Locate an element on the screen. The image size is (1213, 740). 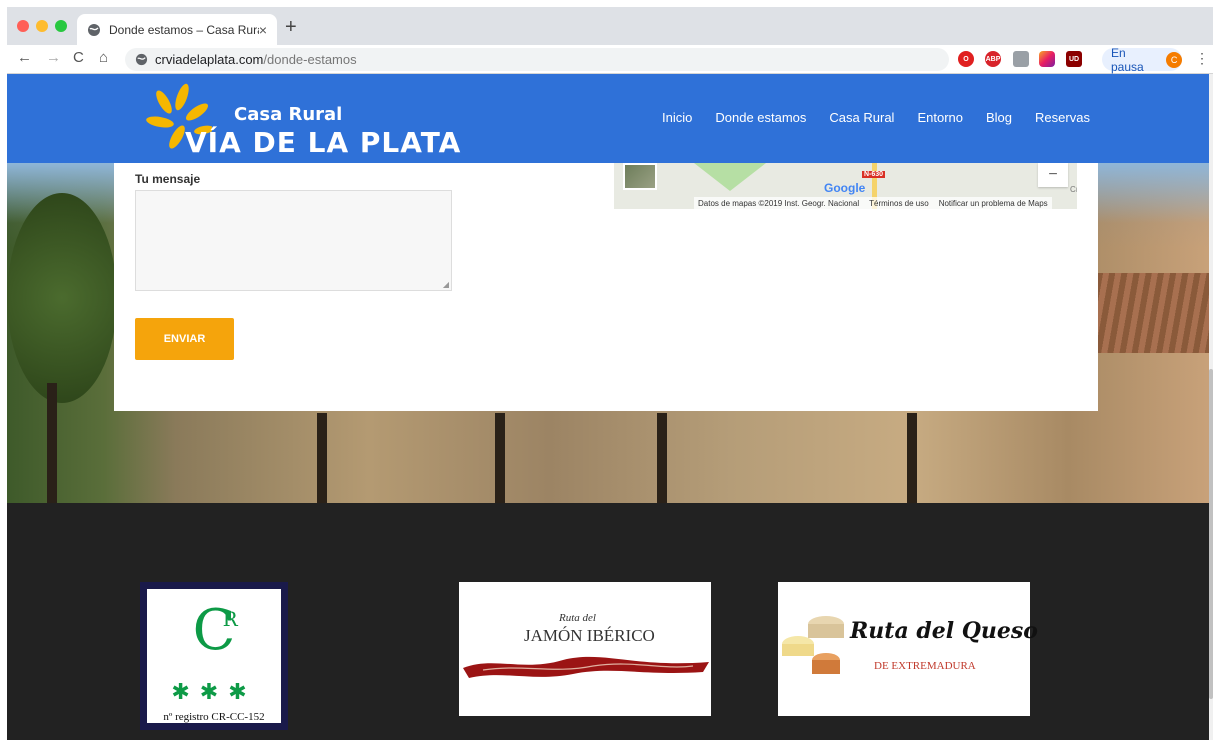
opera-icon: O is located at coordinates (966, 59).